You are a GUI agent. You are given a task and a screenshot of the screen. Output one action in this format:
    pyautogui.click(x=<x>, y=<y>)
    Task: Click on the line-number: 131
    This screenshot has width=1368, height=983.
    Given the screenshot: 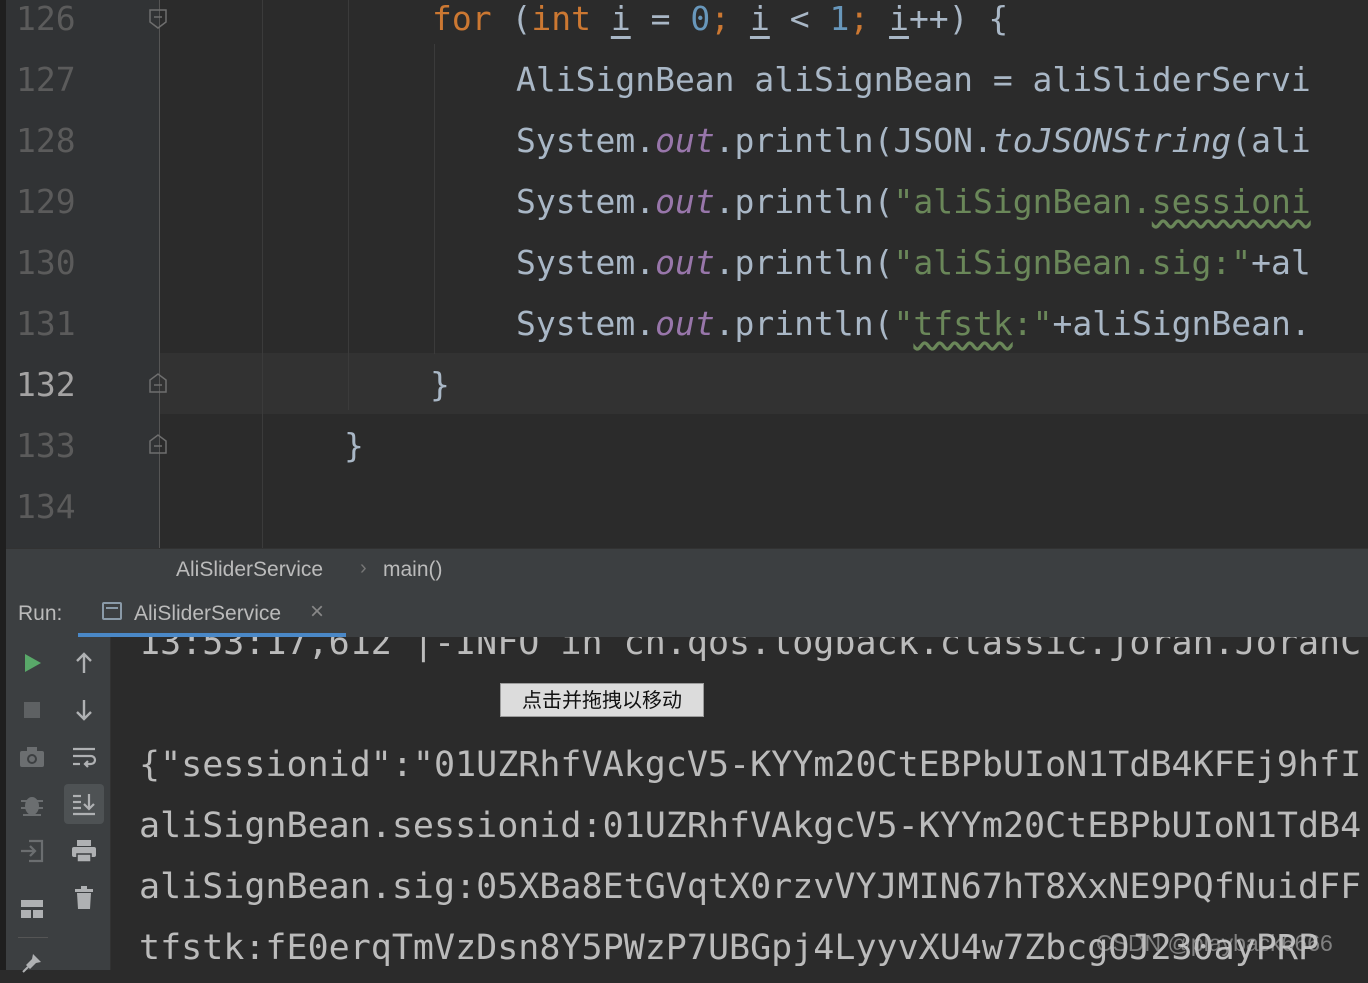 What is the action you would take?
    pyautogui.click(x=46, y=323)
    